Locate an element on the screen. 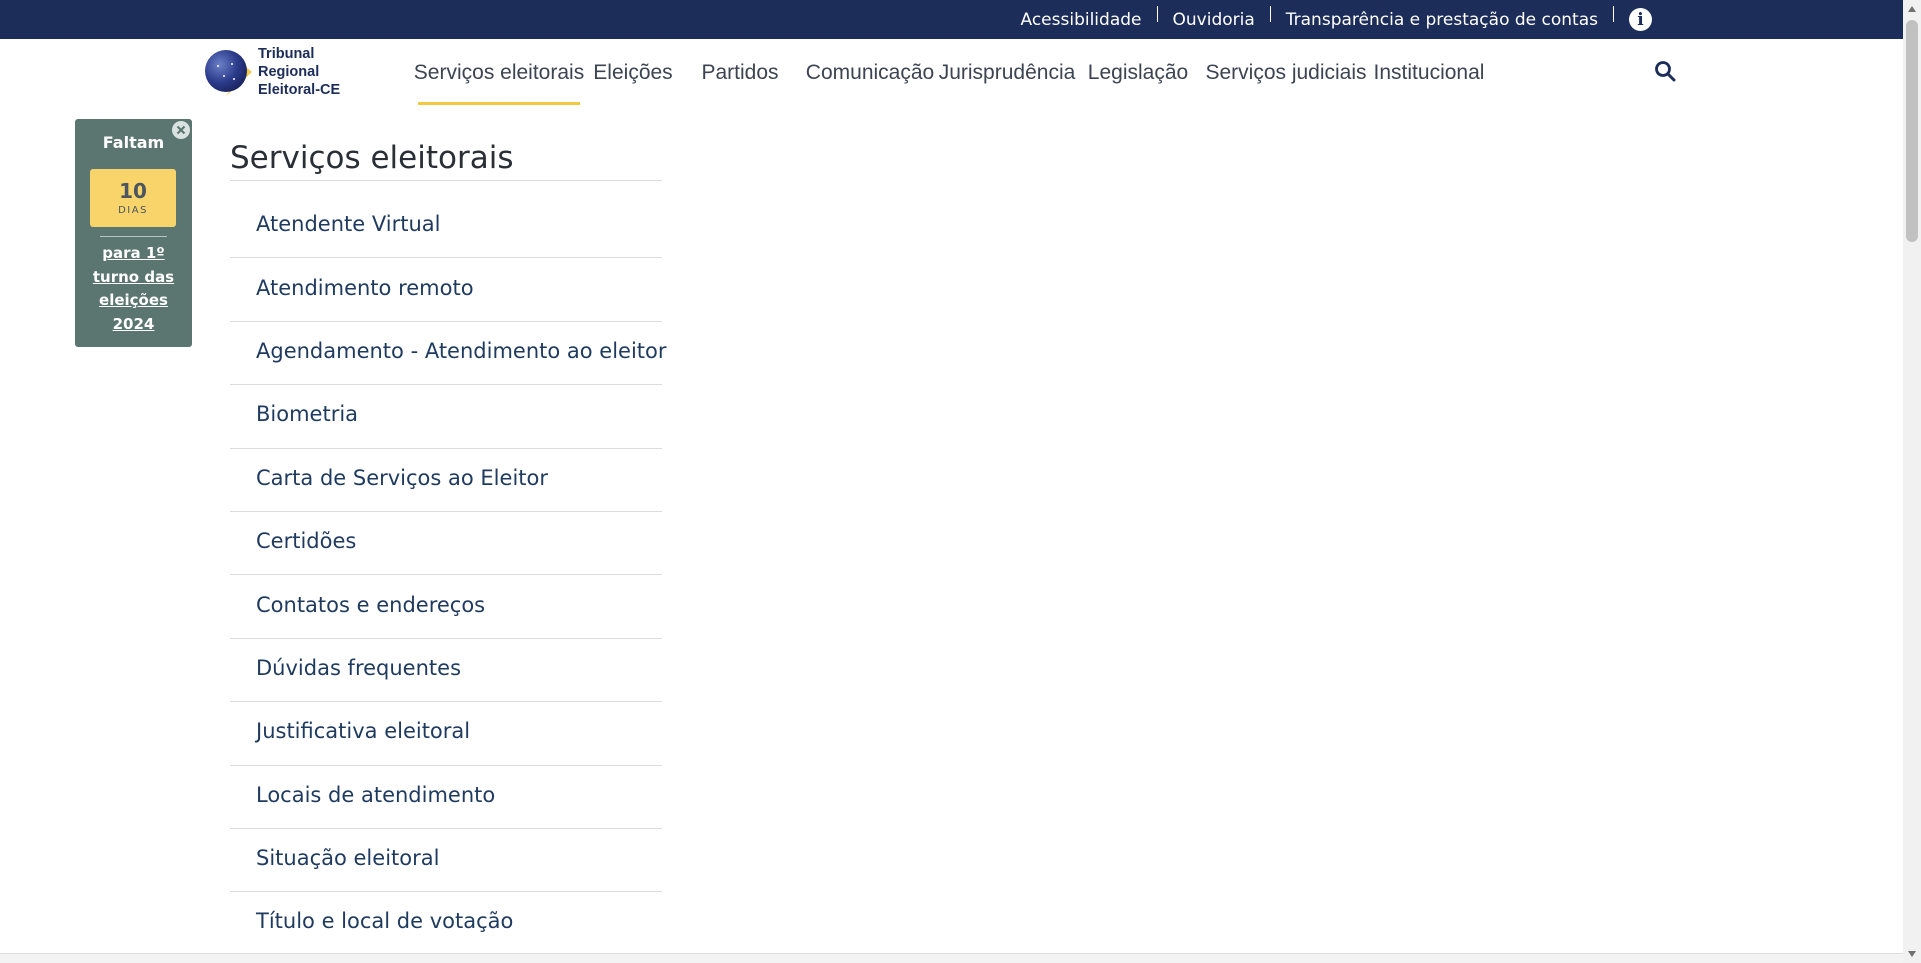 The image size is (1921, 963). logo-line: Tribunal is located at coordinates (286, 54).